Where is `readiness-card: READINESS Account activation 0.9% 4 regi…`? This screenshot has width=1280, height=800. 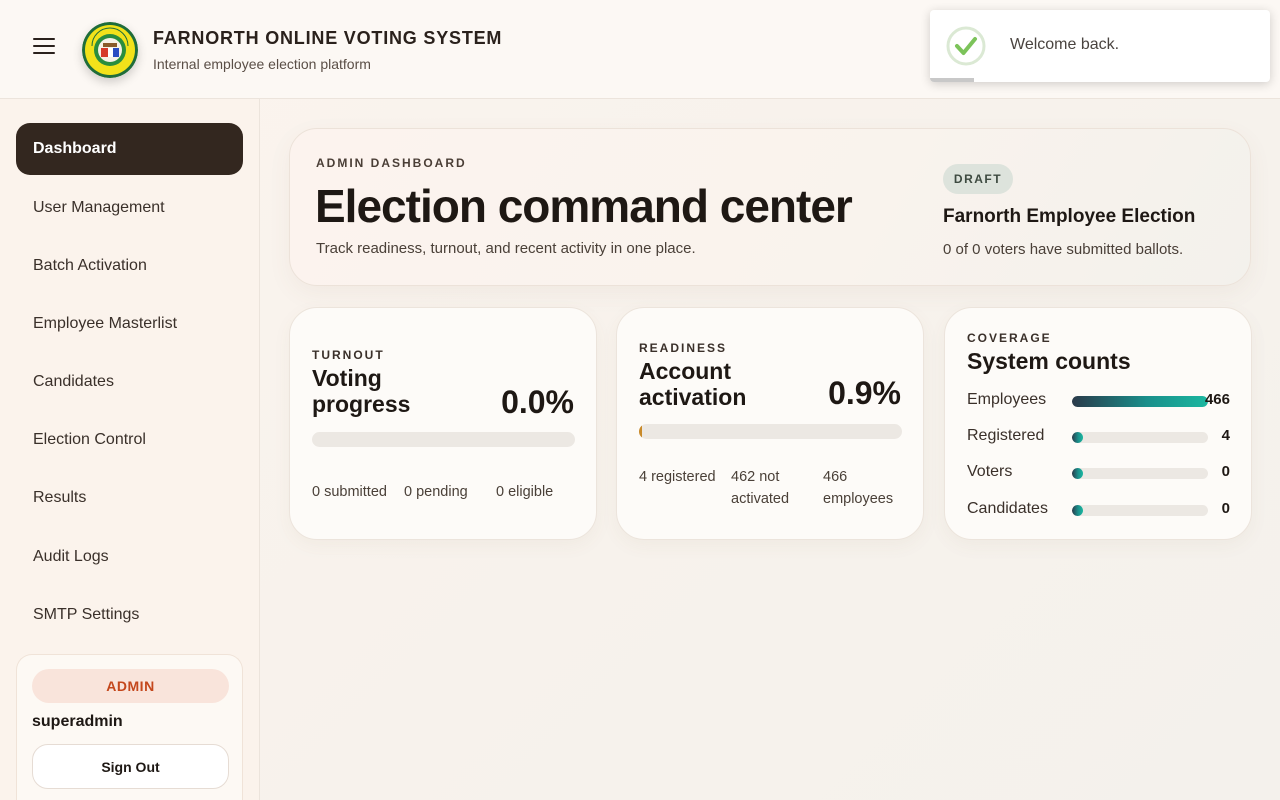 readiness-card: READINESS Account activation 0.9% 4 regi… is located at coordinates (770, 423).